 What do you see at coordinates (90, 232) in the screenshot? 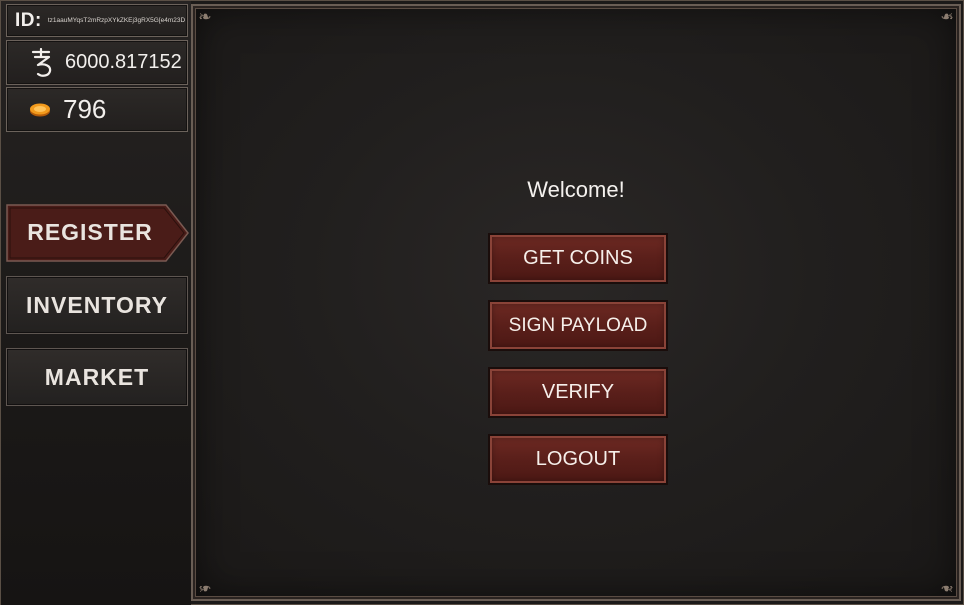
I see `nav-register-label: REGISTER` at bounding box center [90, 232].